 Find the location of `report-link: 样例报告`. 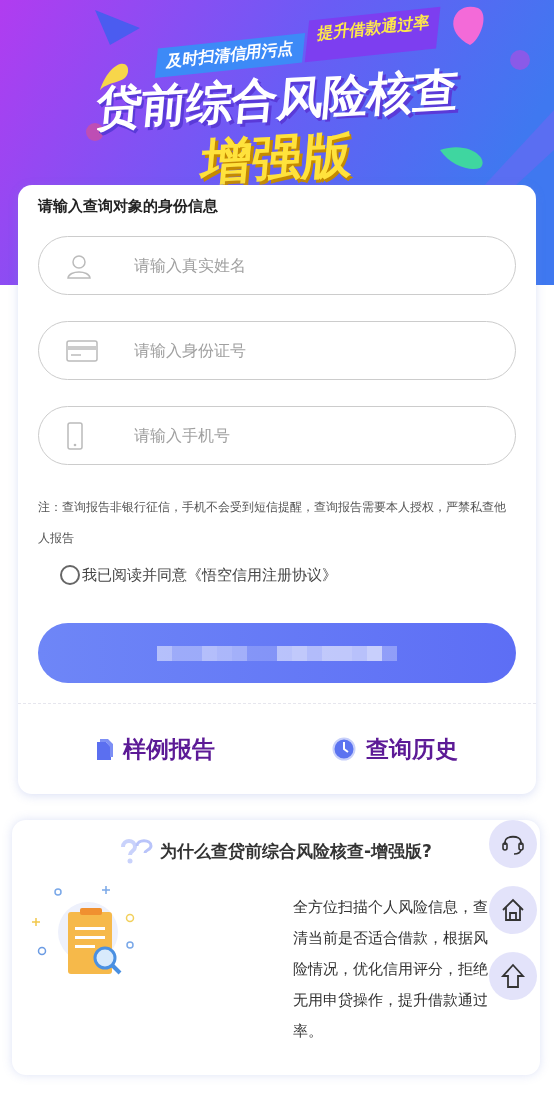

report-link: 样例报告 is located at coordinates (156, 749).